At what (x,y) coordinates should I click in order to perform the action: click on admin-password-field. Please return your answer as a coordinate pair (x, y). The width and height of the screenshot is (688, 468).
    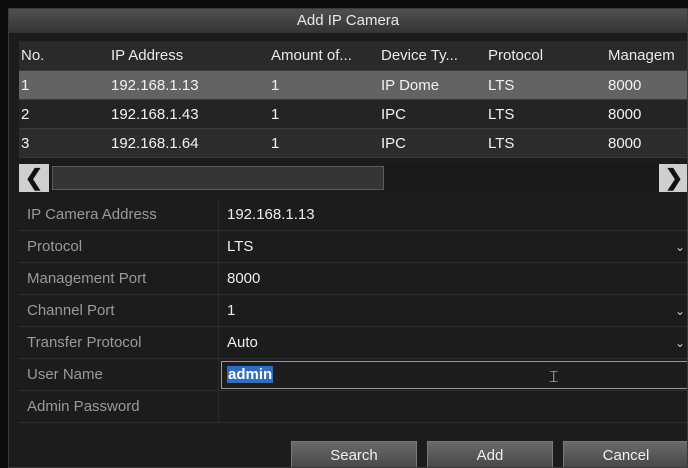
    Looking at the image, I should click on (453, 406).